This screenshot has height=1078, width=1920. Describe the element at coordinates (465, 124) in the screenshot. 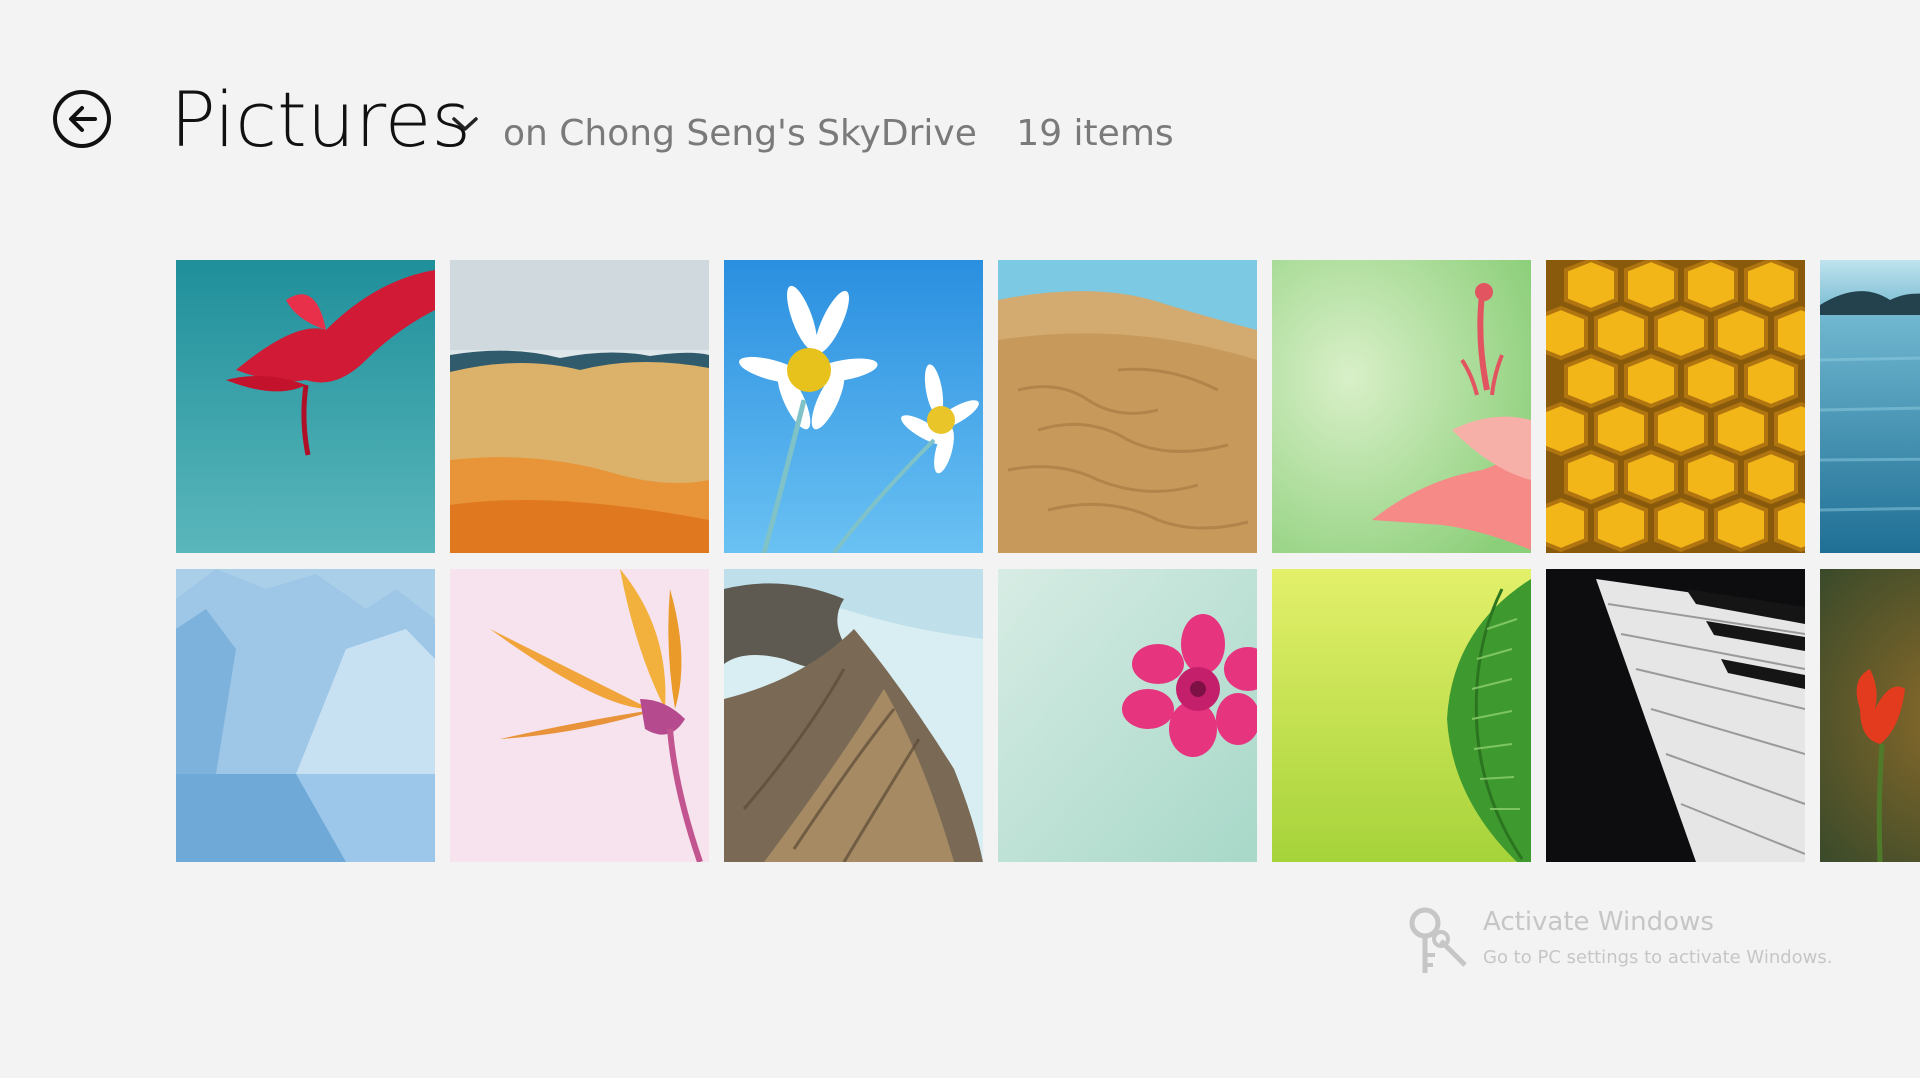

I see `chevron-down-icon` at that location.